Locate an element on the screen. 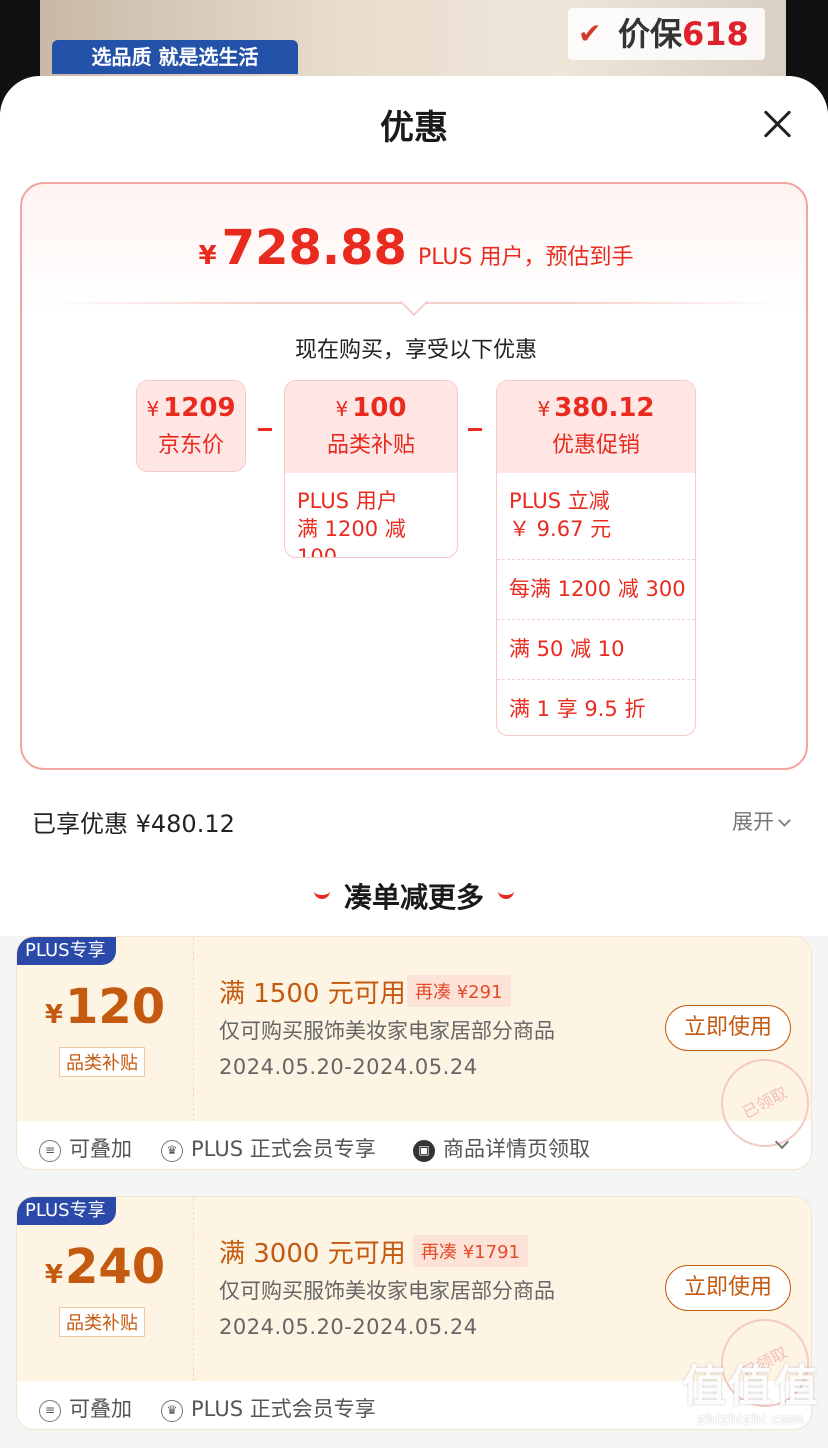 The width and height of the screenshot is (828, 1448). subsidy-label: 品类补贴 is located at coordinates (370, 445).